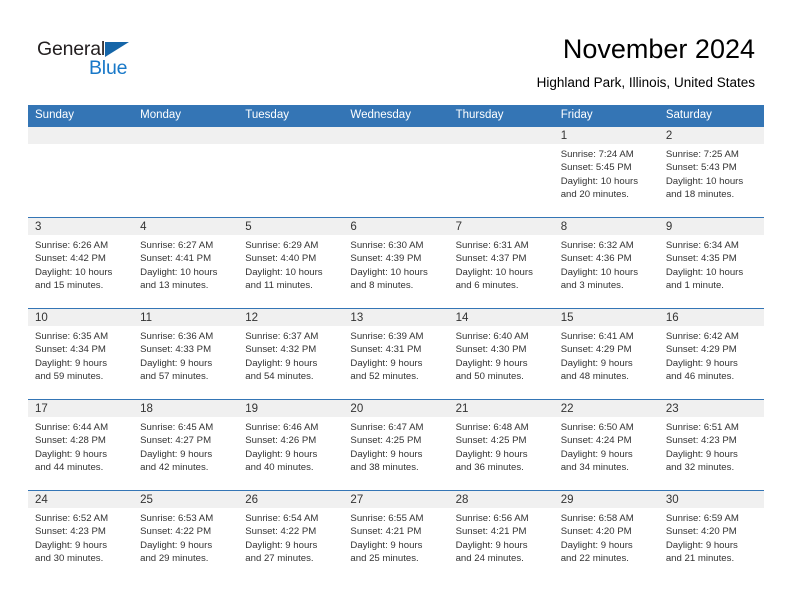 Image resolution: width=792 pixels, height=612 pixels. Describe the element at coordinates (491, 532) in the screenshot. I see `sunset-time: Sunset: 4:21 PM` at that location.